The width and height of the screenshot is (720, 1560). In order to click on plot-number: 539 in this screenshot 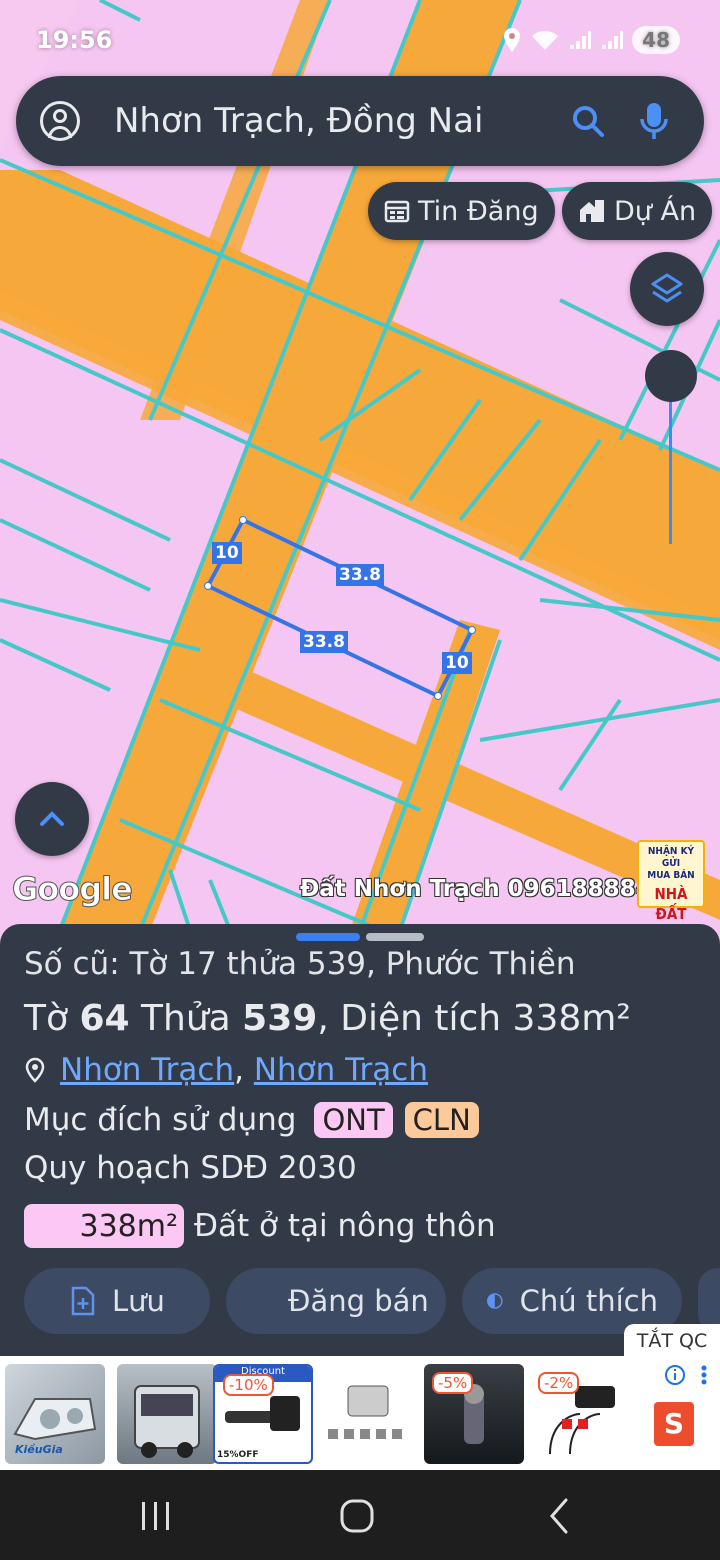, I will do `click(280, 1018)`.